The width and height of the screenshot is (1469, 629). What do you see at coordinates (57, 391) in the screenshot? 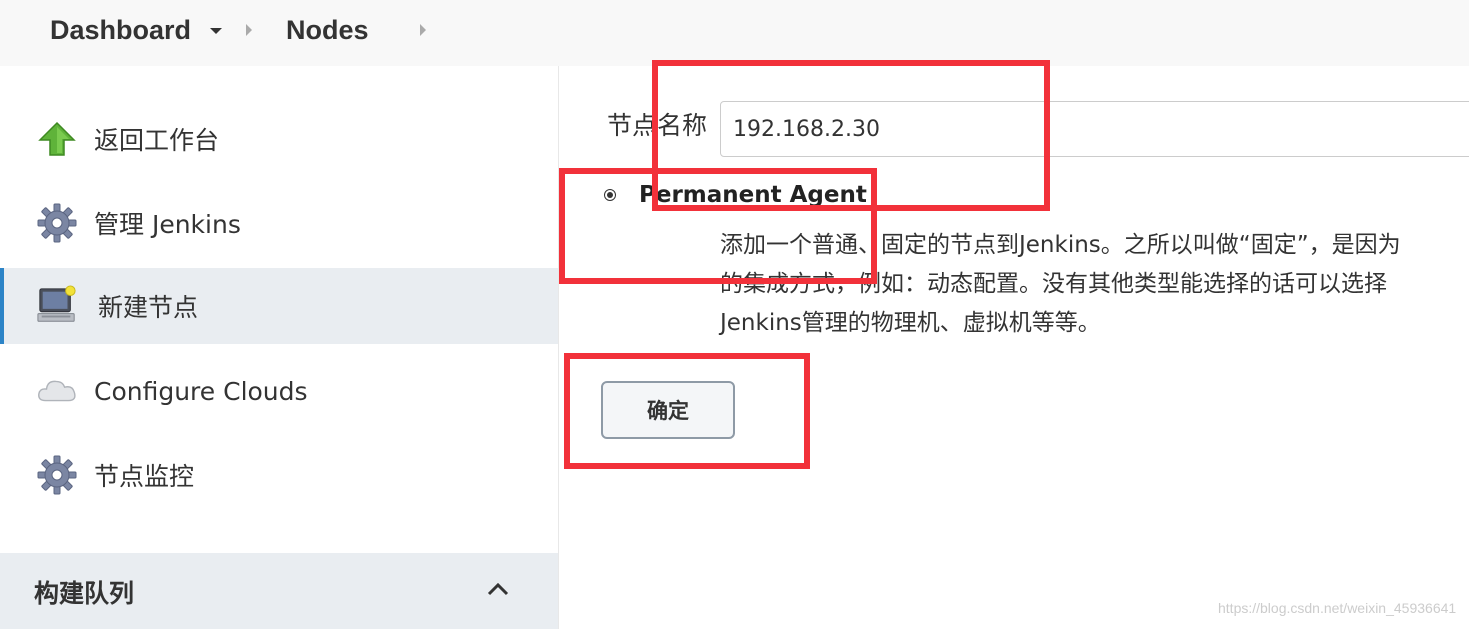
I see `cloud-icon` at bounding box center [57, 391].